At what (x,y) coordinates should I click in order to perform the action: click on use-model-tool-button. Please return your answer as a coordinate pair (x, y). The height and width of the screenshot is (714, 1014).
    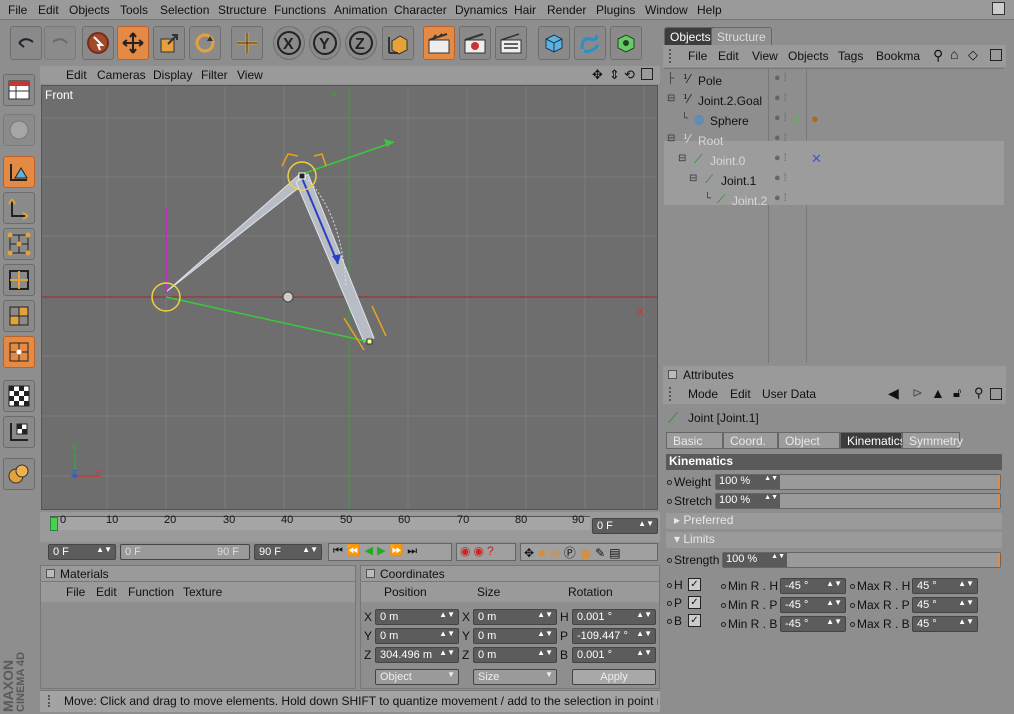
    Looking at the image, I should click on (19, 90).